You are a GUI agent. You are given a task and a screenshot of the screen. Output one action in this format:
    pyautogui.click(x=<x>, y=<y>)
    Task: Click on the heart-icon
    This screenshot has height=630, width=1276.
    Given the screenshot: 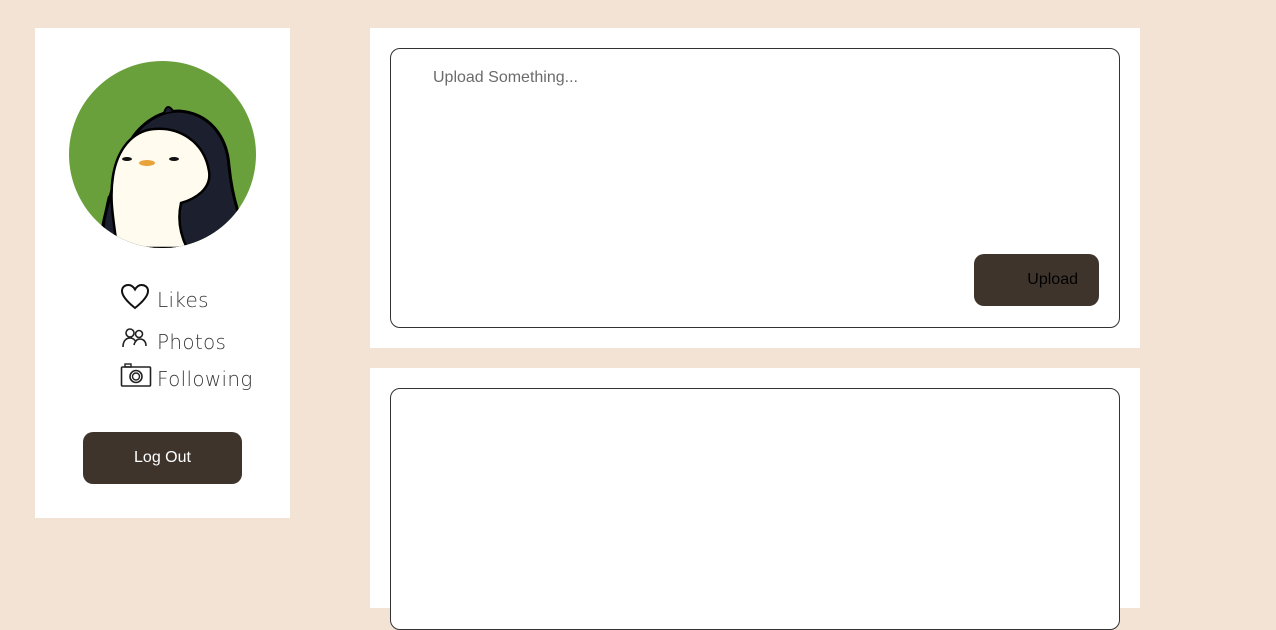 What is the action you would take?
    pyautogui.click(x=136, y=297)
    